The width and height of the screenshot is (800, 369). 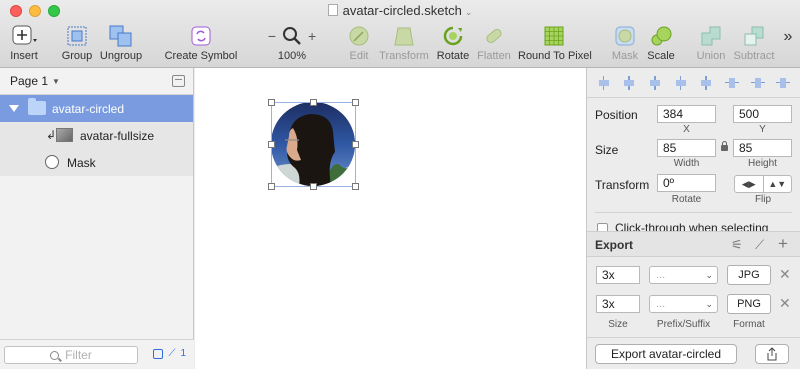 I want to click on symbol-icon, so click(x=201, y=36).